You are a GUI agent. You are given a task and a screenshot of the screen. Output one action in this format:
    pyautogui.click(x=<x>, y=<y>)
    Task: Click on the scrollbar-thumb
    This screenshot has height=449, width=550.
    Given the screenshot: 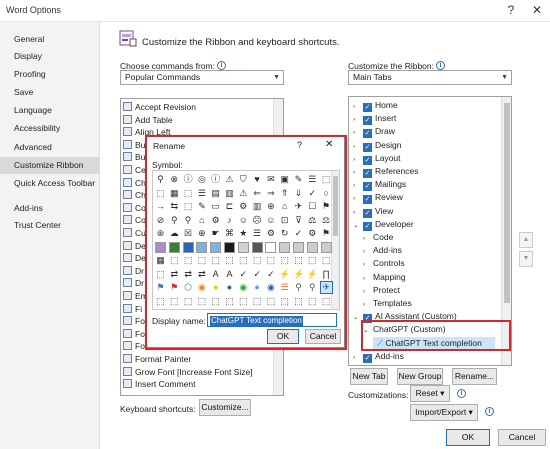 What is the action you would take?
    pyautogui.click(x=507, y=203)
    